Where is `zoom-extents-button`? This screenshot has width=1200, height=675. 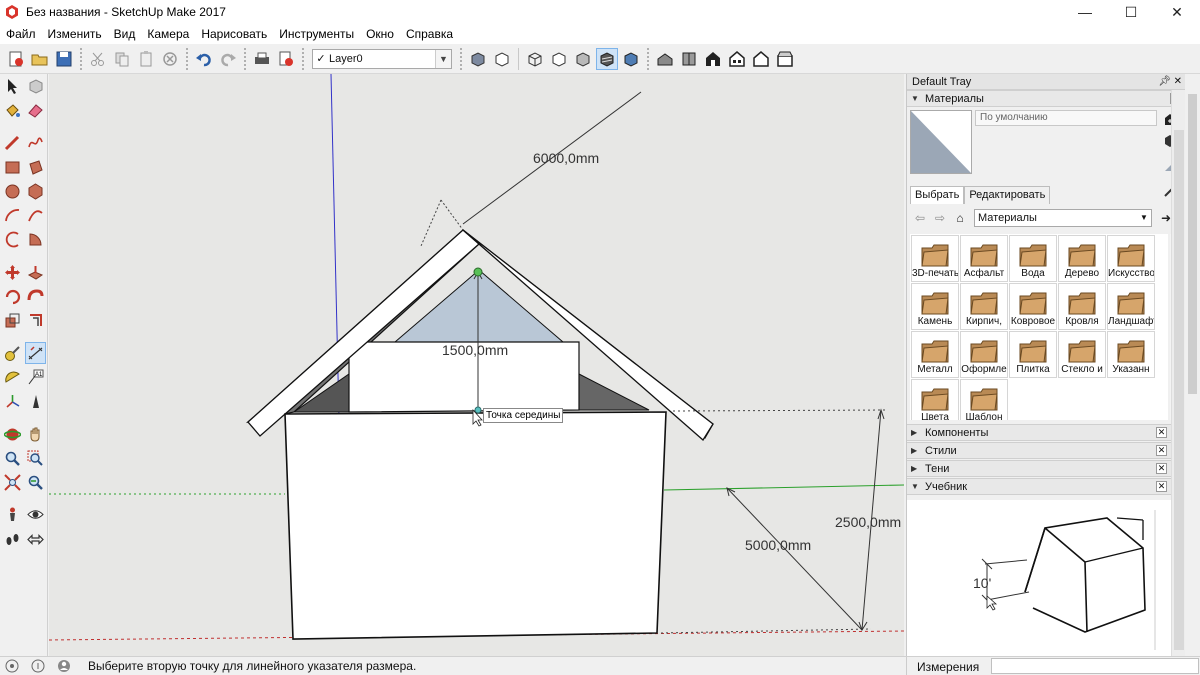
zoom-extents-button is located at coordinates (12, 483).